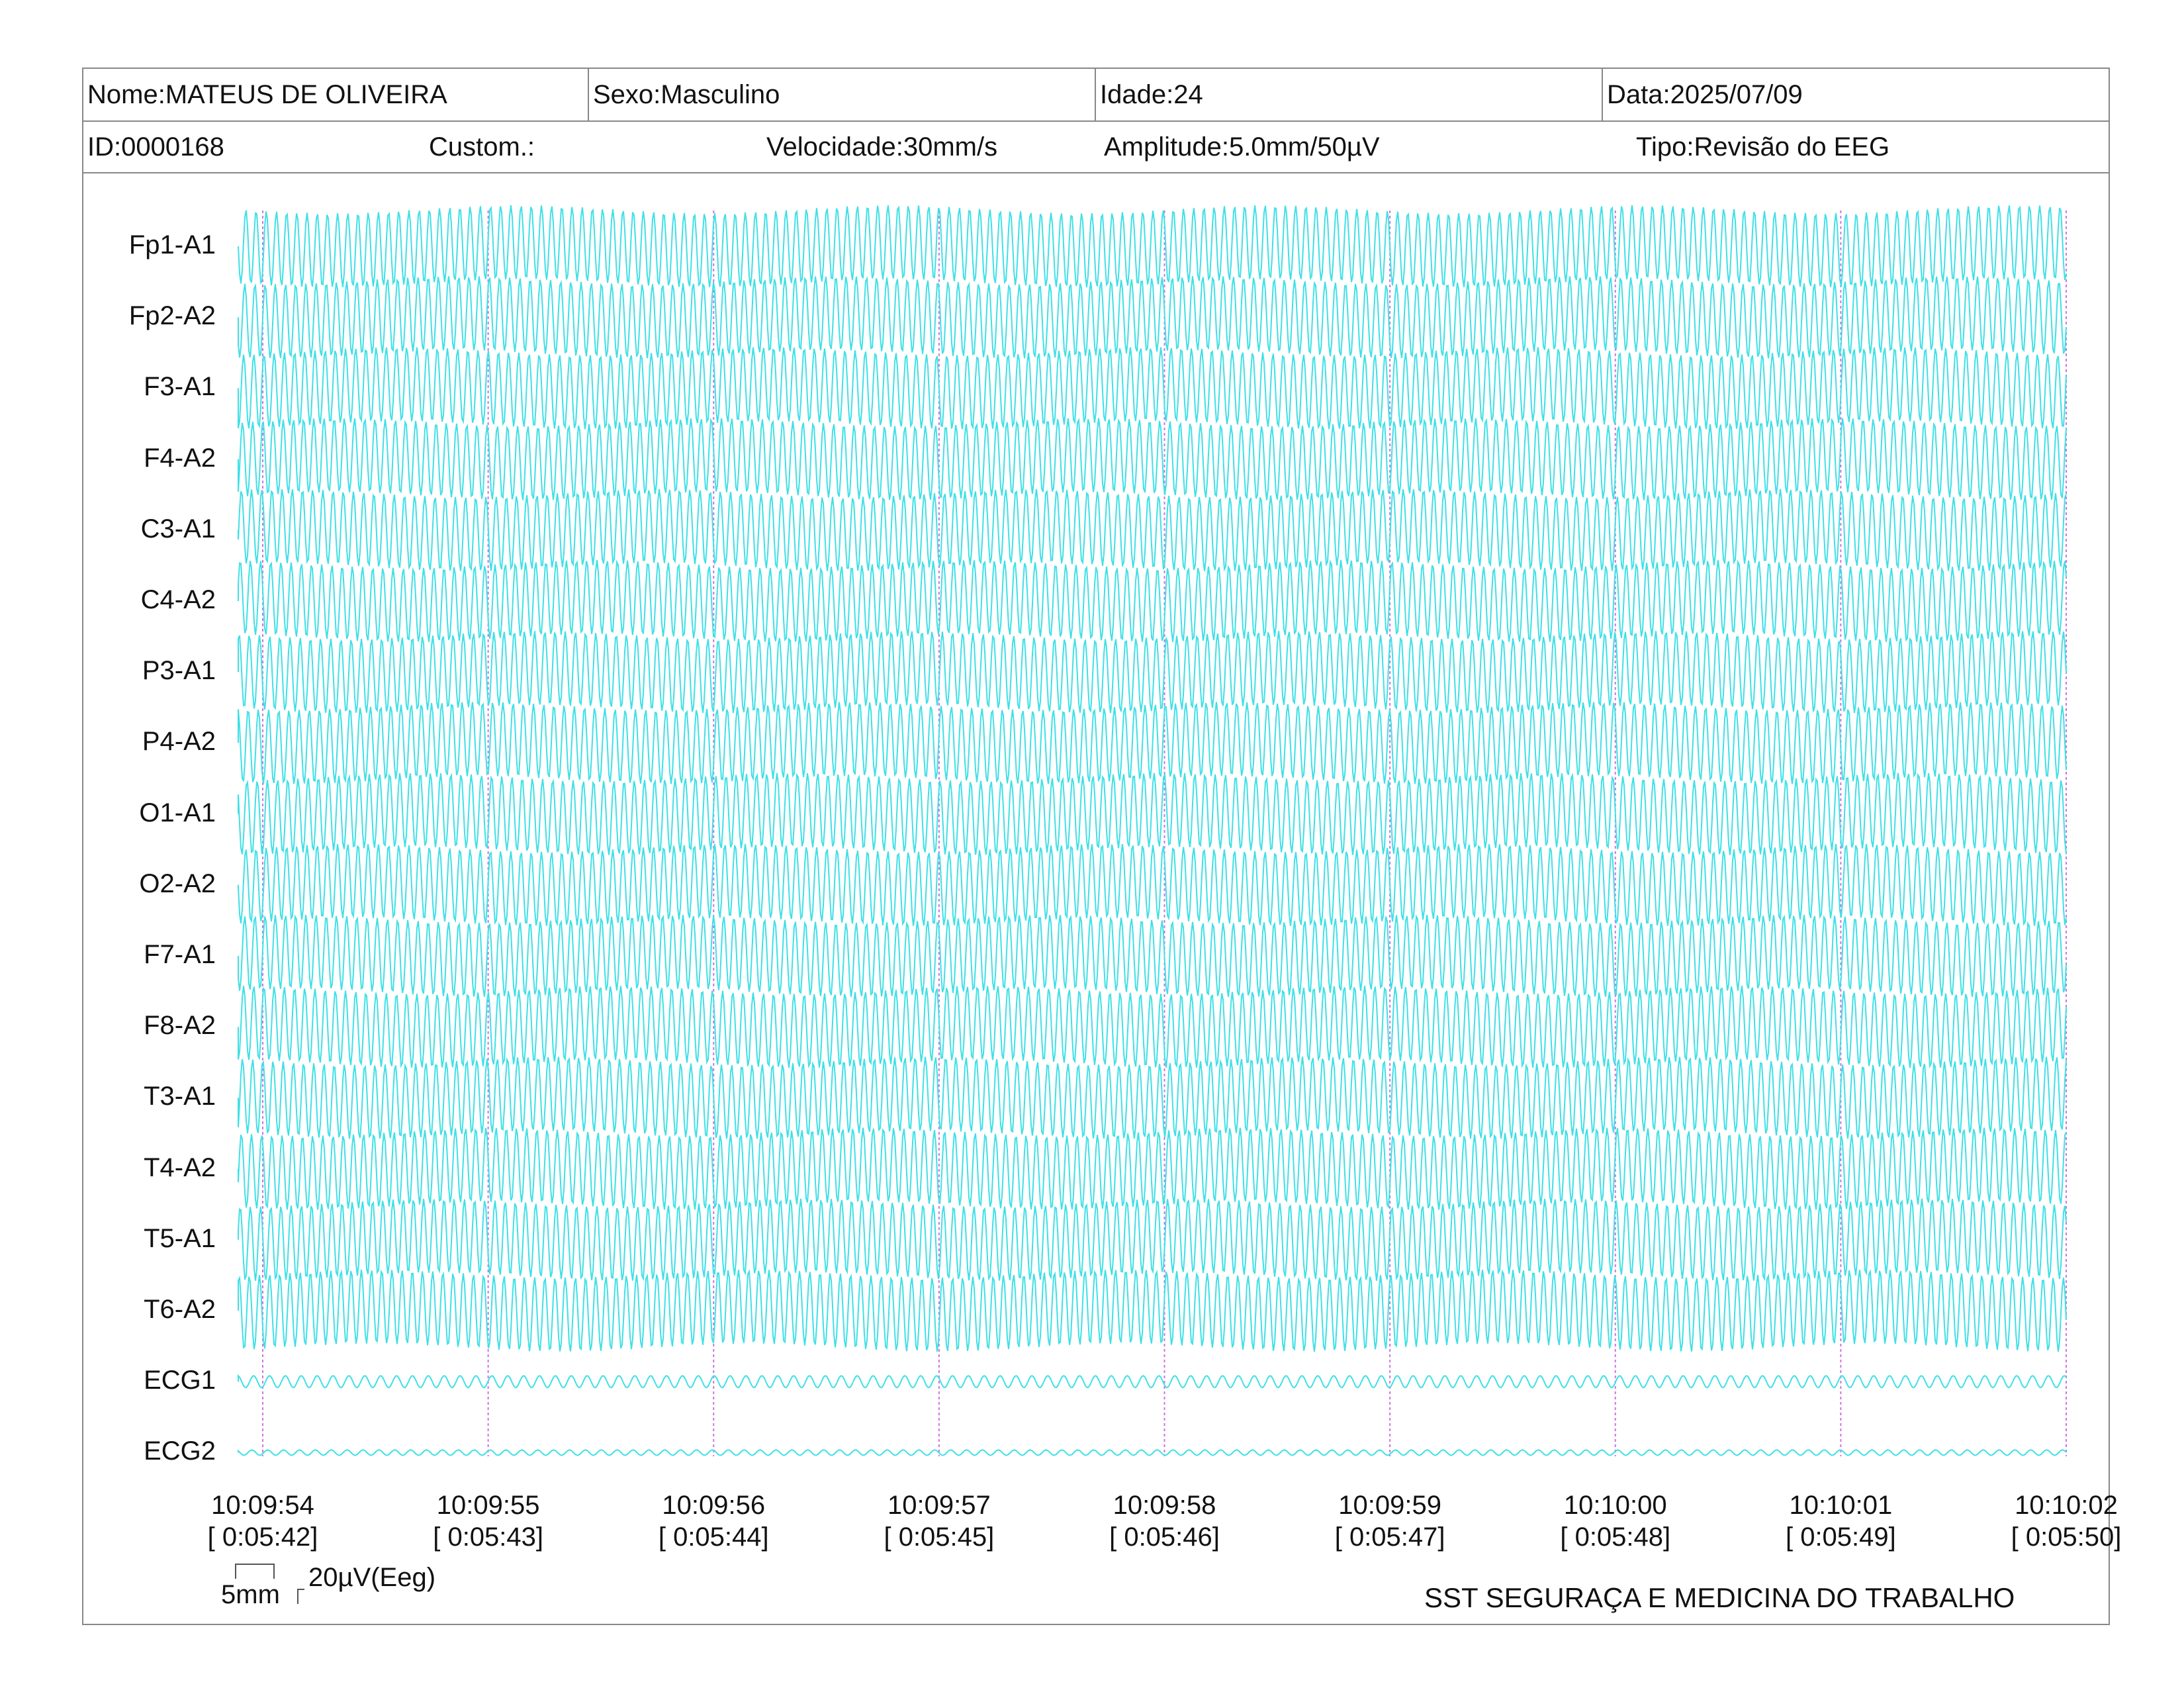 The image size is (2184, 1688). Describe the element at coordinates (180, 1309) in the screenshot. I see `channel-label: T6-A2` at that location.